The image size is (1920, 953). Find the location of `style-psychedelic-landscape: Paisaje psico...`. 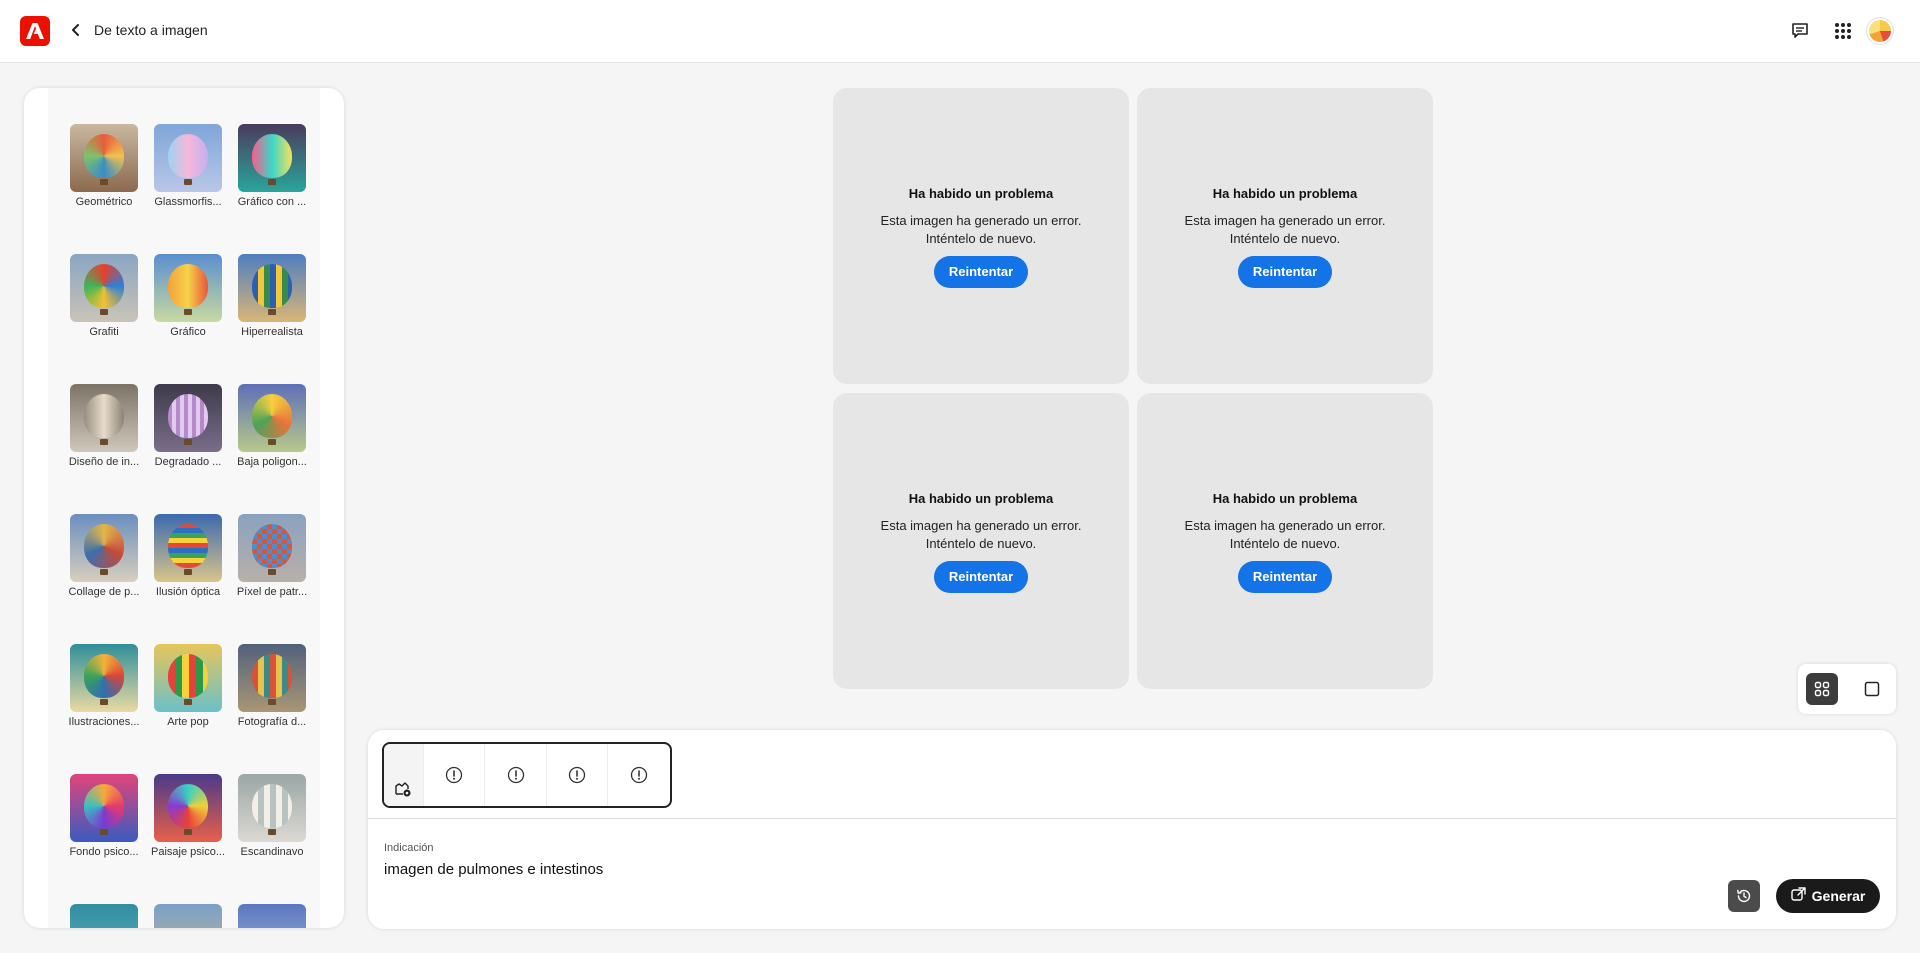

style-psychedelic-landscape: Paisaje psico... is located at coordinates (188, 816).